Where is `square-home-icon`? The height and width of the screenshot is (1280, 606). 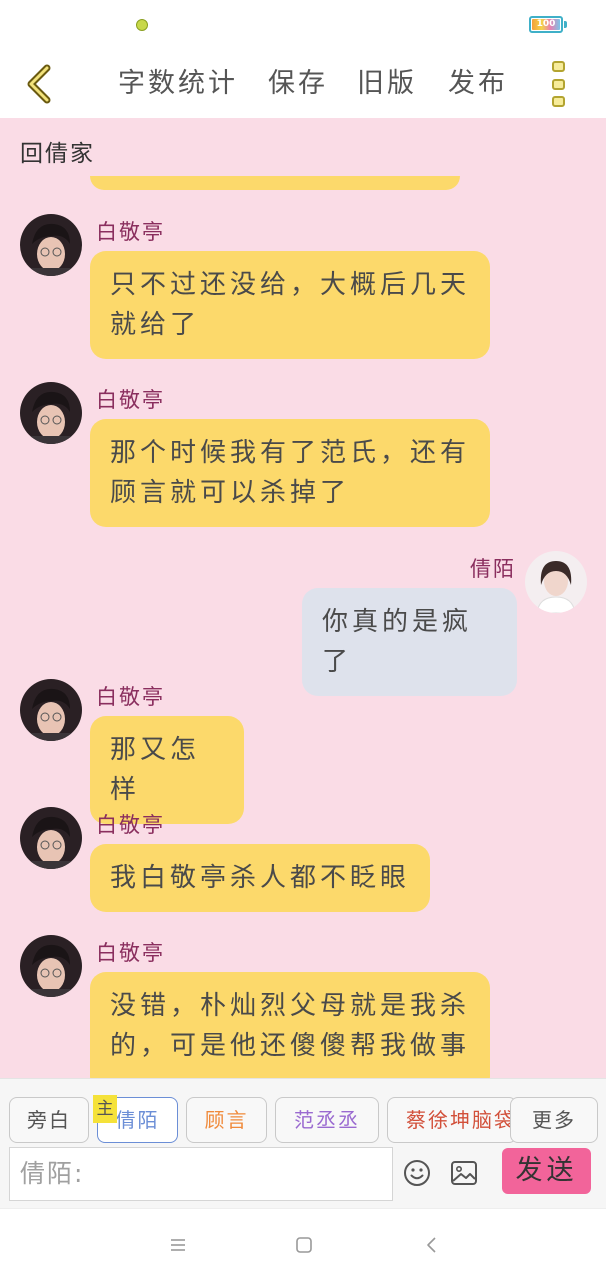 square-home-icon is located at coordinates (304, 1245).